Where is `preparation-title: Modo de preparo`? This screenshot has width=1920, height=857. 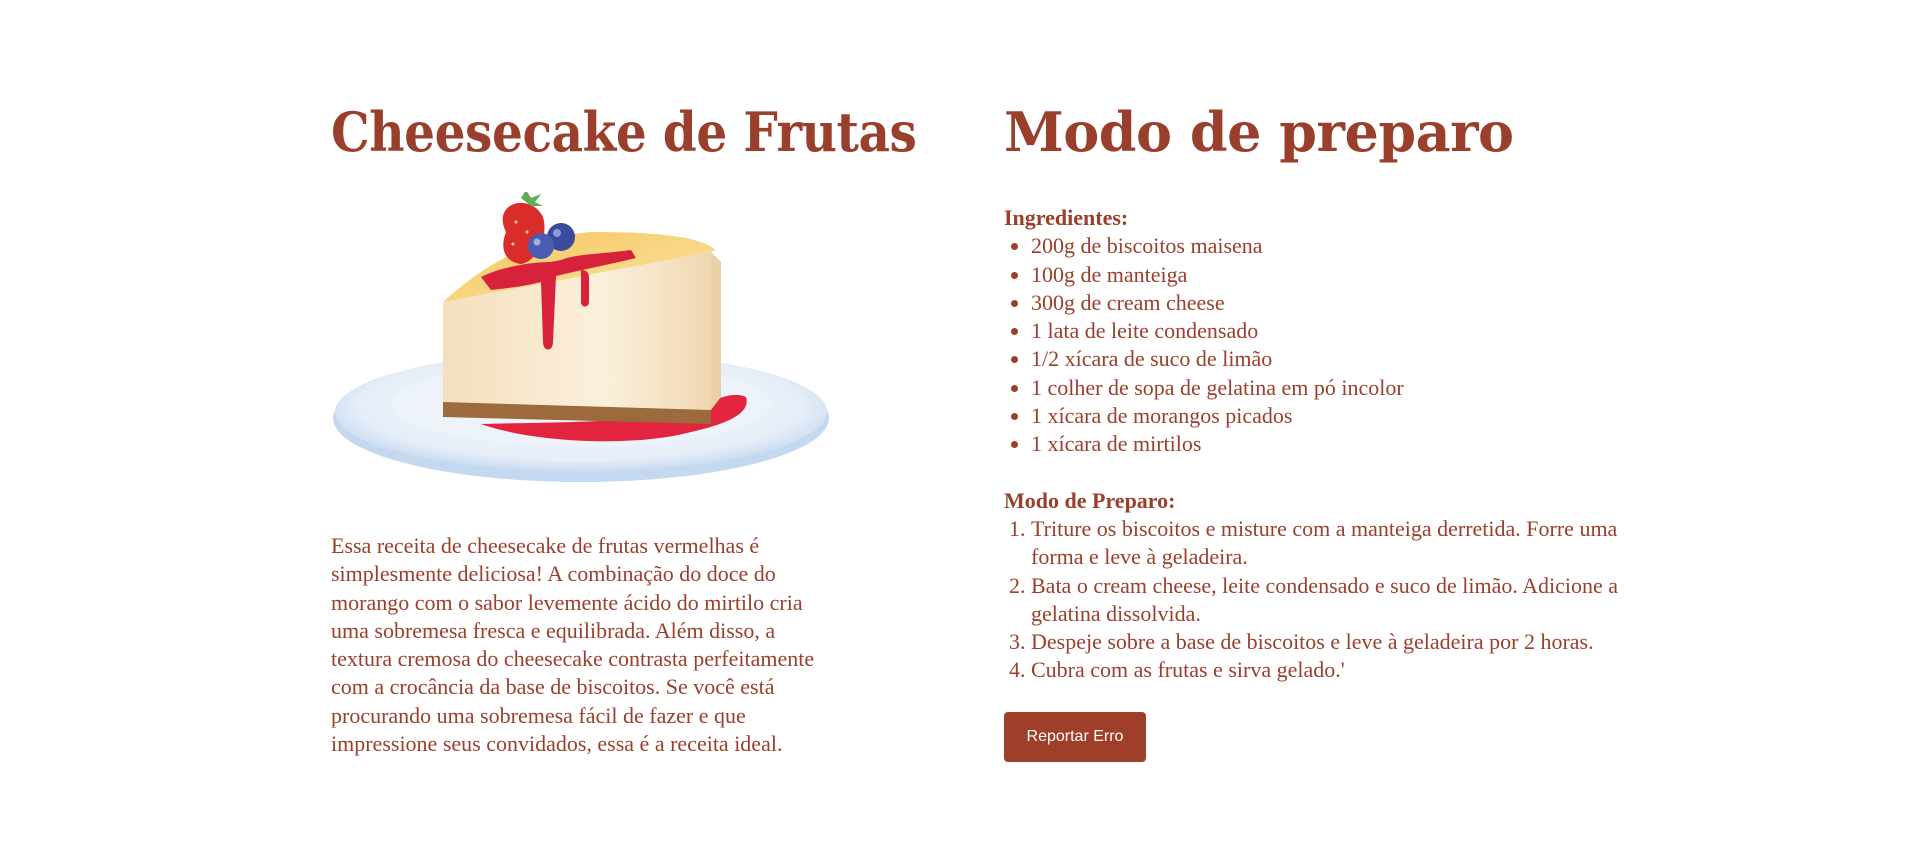
preparation-title: Modo de preparo is located at coordinates (1259, 132).